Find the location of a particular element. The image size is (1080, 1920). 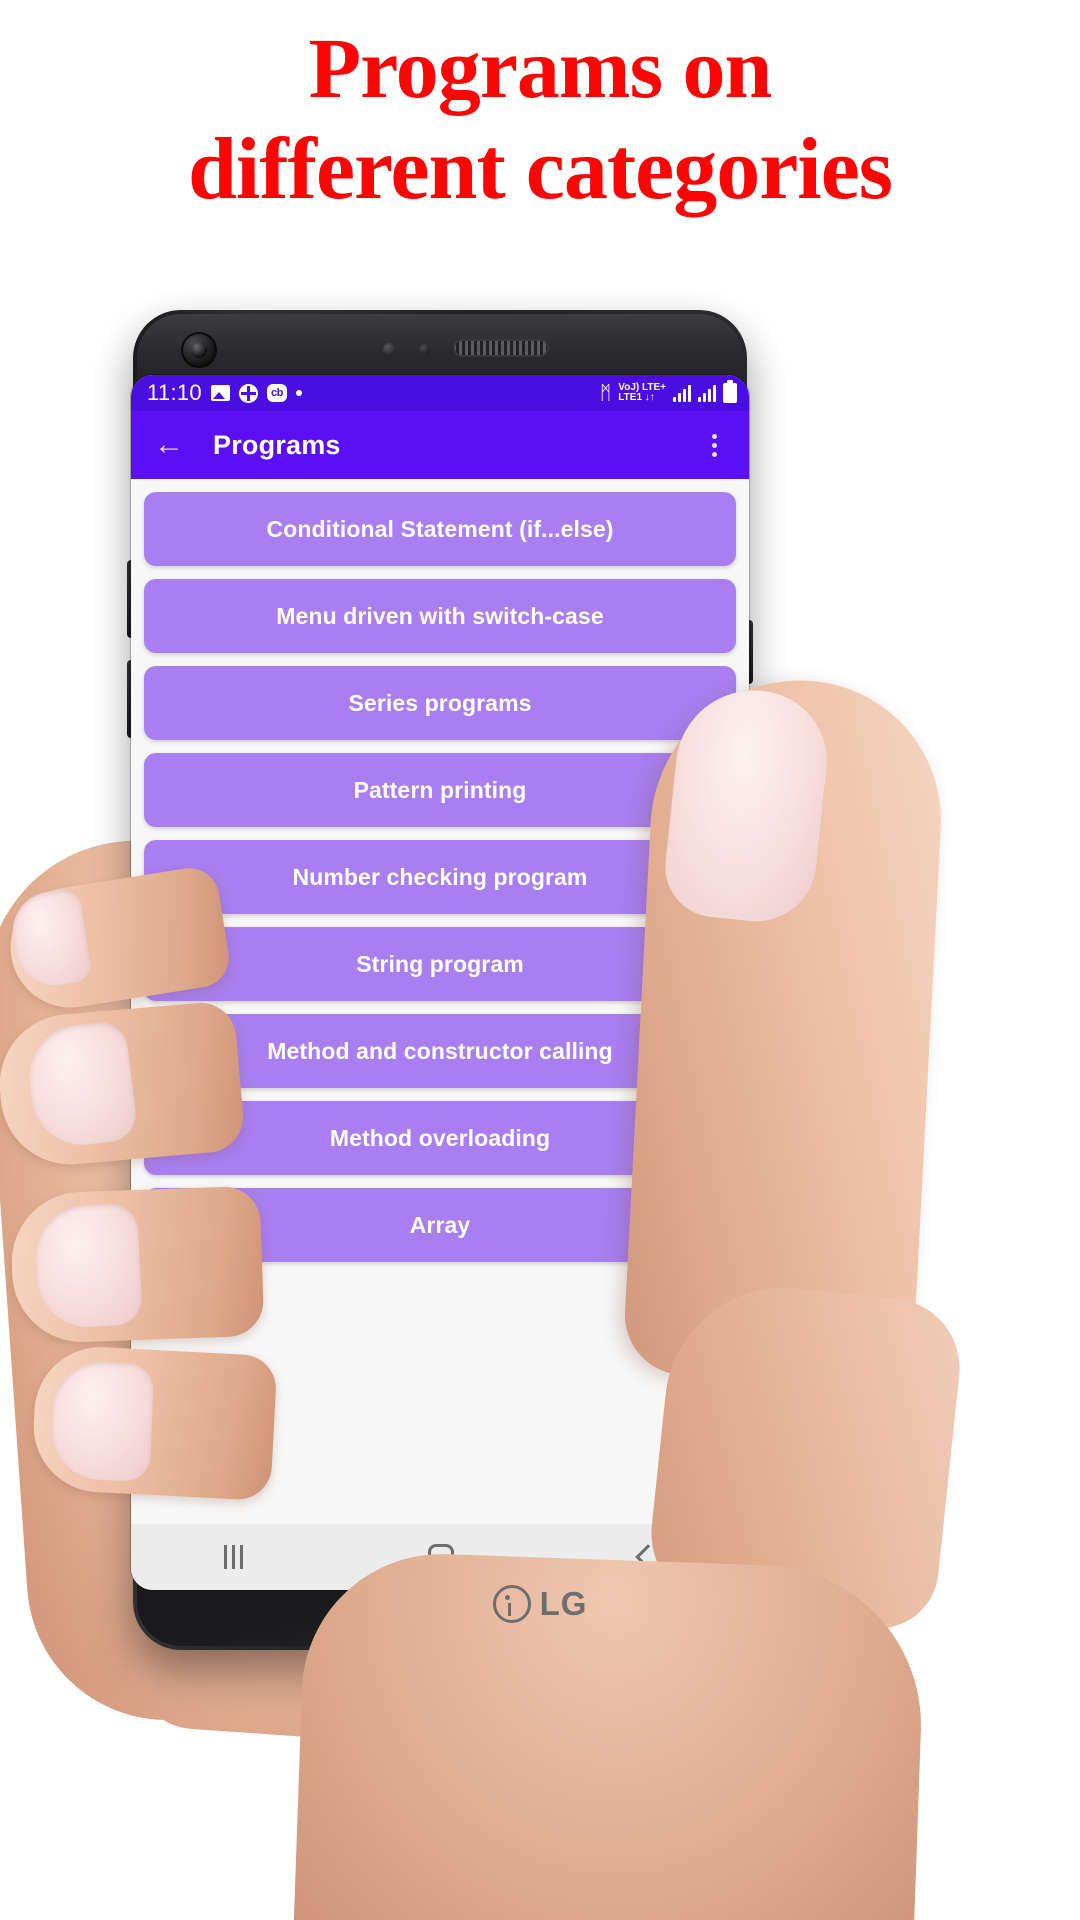

fingernail-ring is located at coordinates (88, 1266).